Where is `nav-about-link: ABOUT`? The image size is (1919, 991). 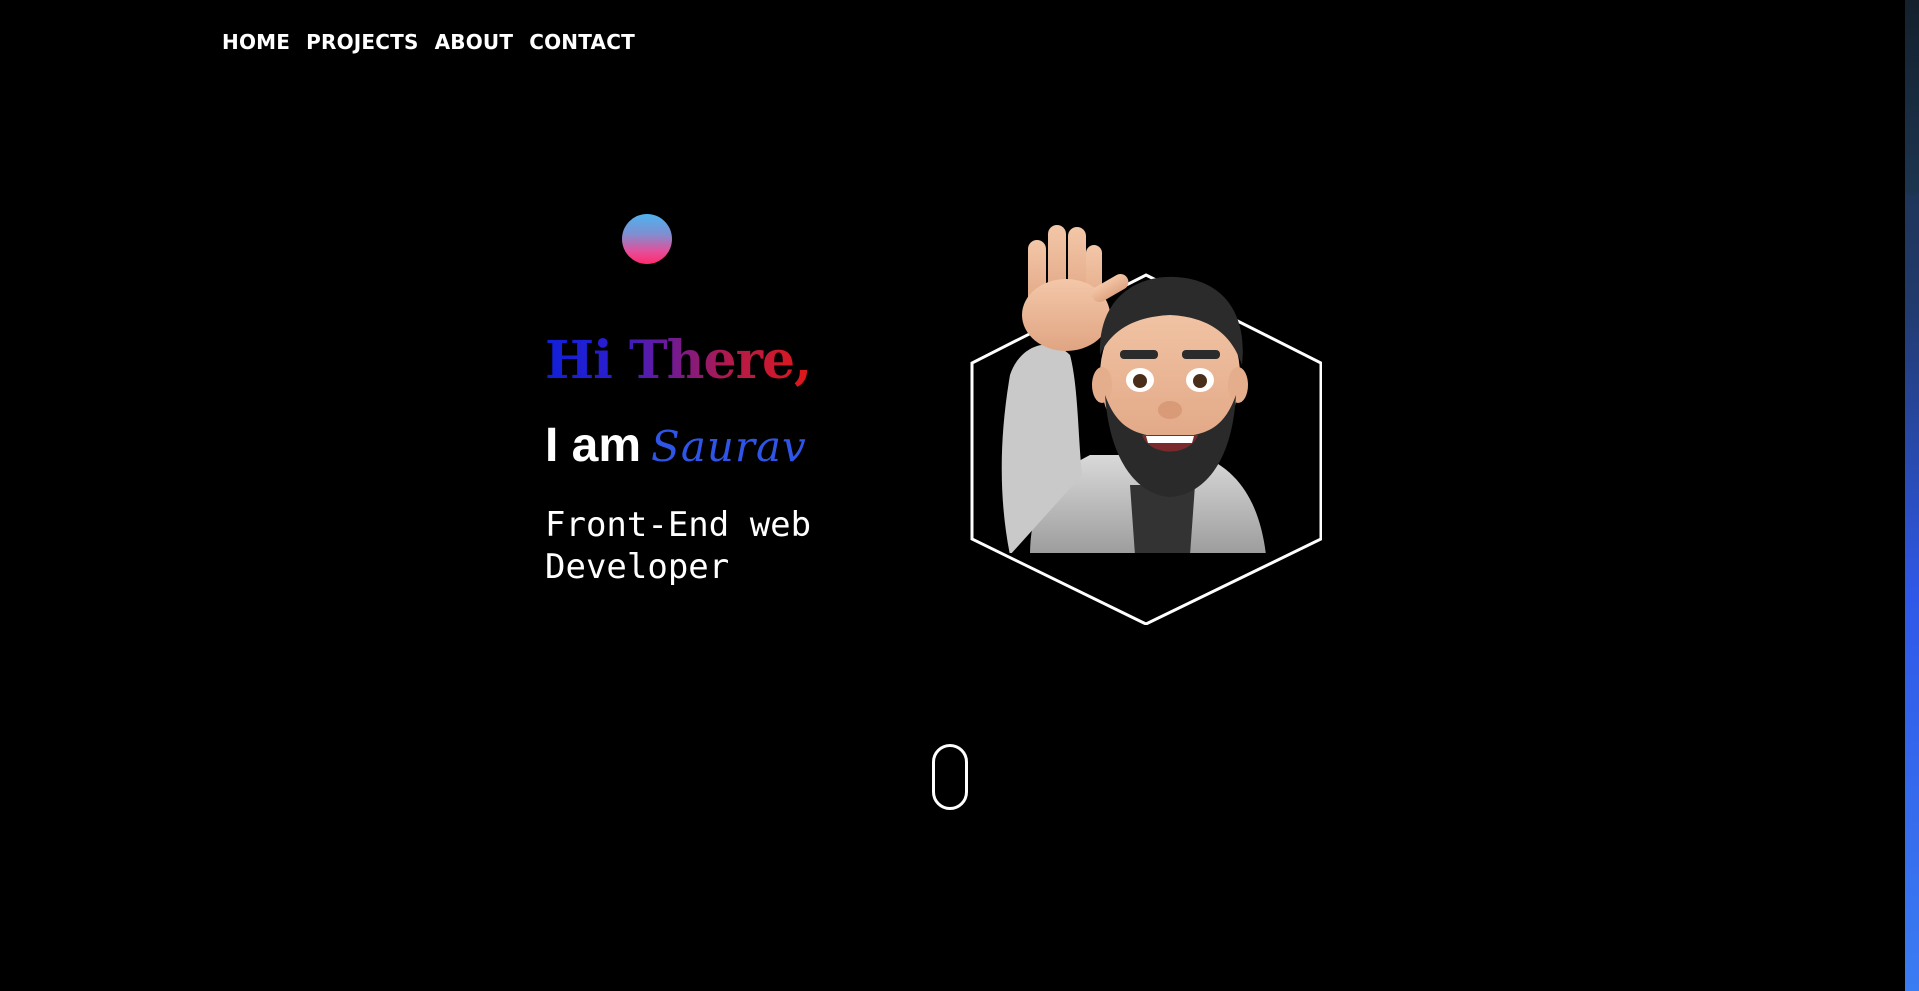 nav-about-link: ABOUT is located at coordinates (474, 42).